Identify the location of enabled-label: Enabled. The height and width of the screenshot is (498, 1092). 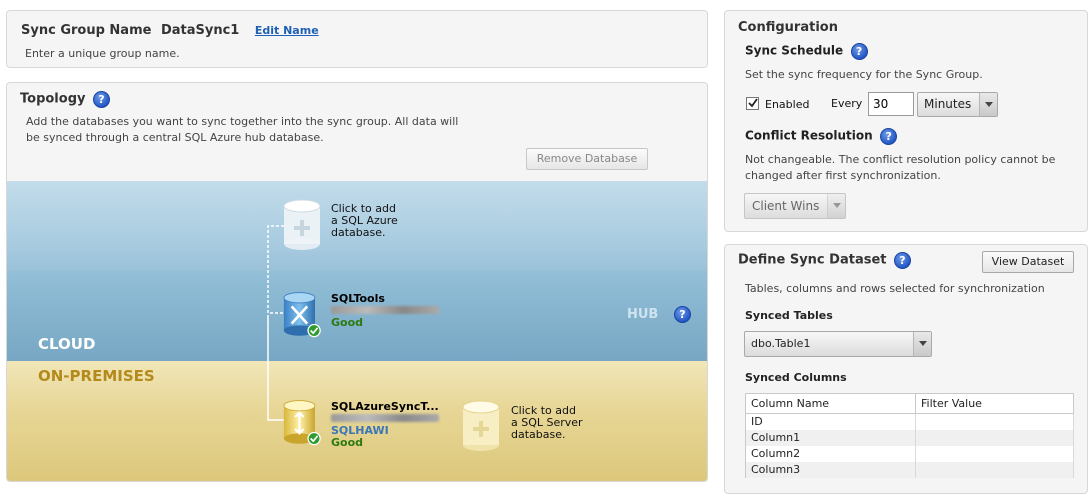
(787, 104).